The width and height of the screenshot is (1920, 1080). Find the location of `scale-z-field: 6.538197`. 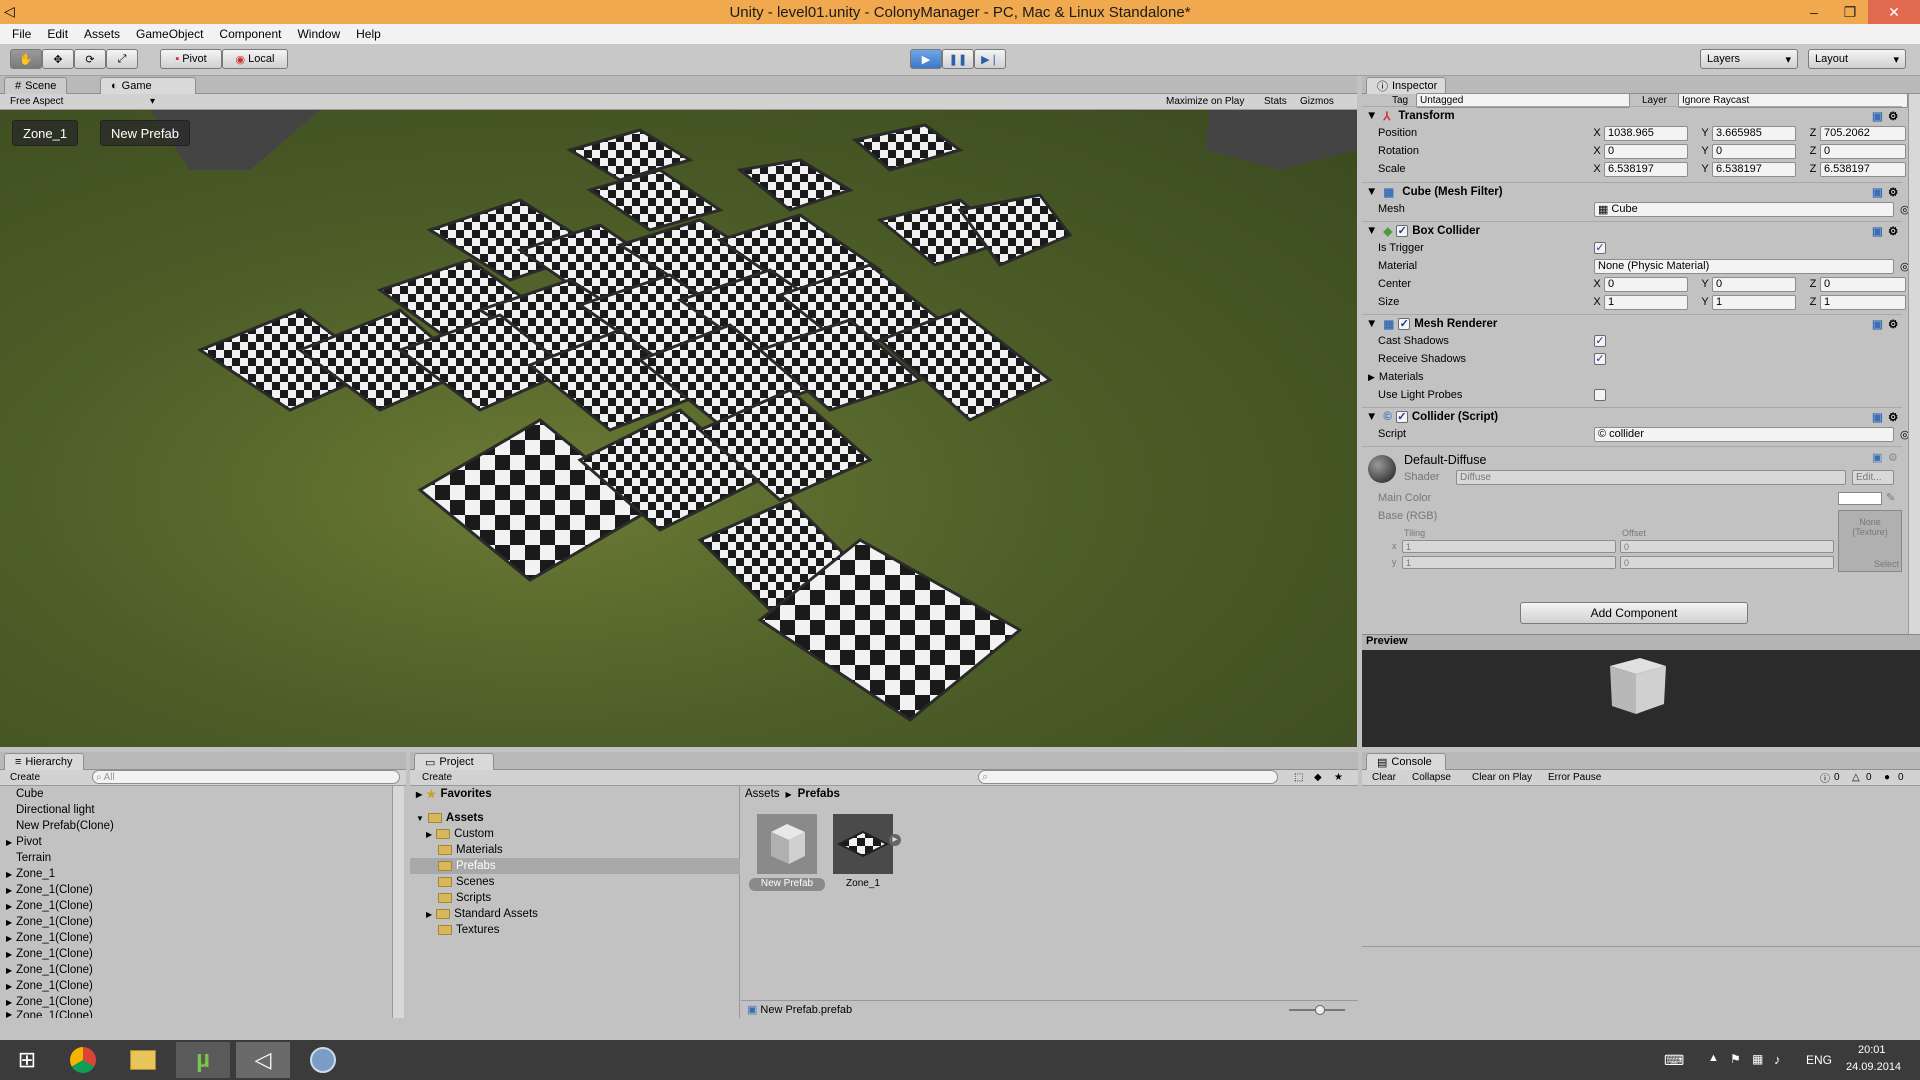

scale-z-field: 6.538197 is located at coordinates (1863, 169).